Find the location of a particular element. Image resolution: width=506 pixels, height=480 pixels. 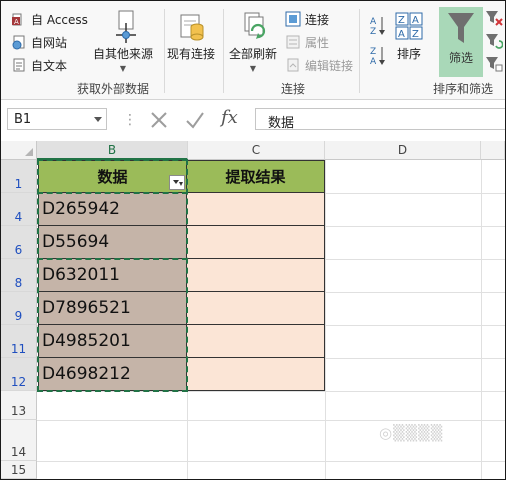

cell-b4: D265942 is located at coordinates (112, 209).